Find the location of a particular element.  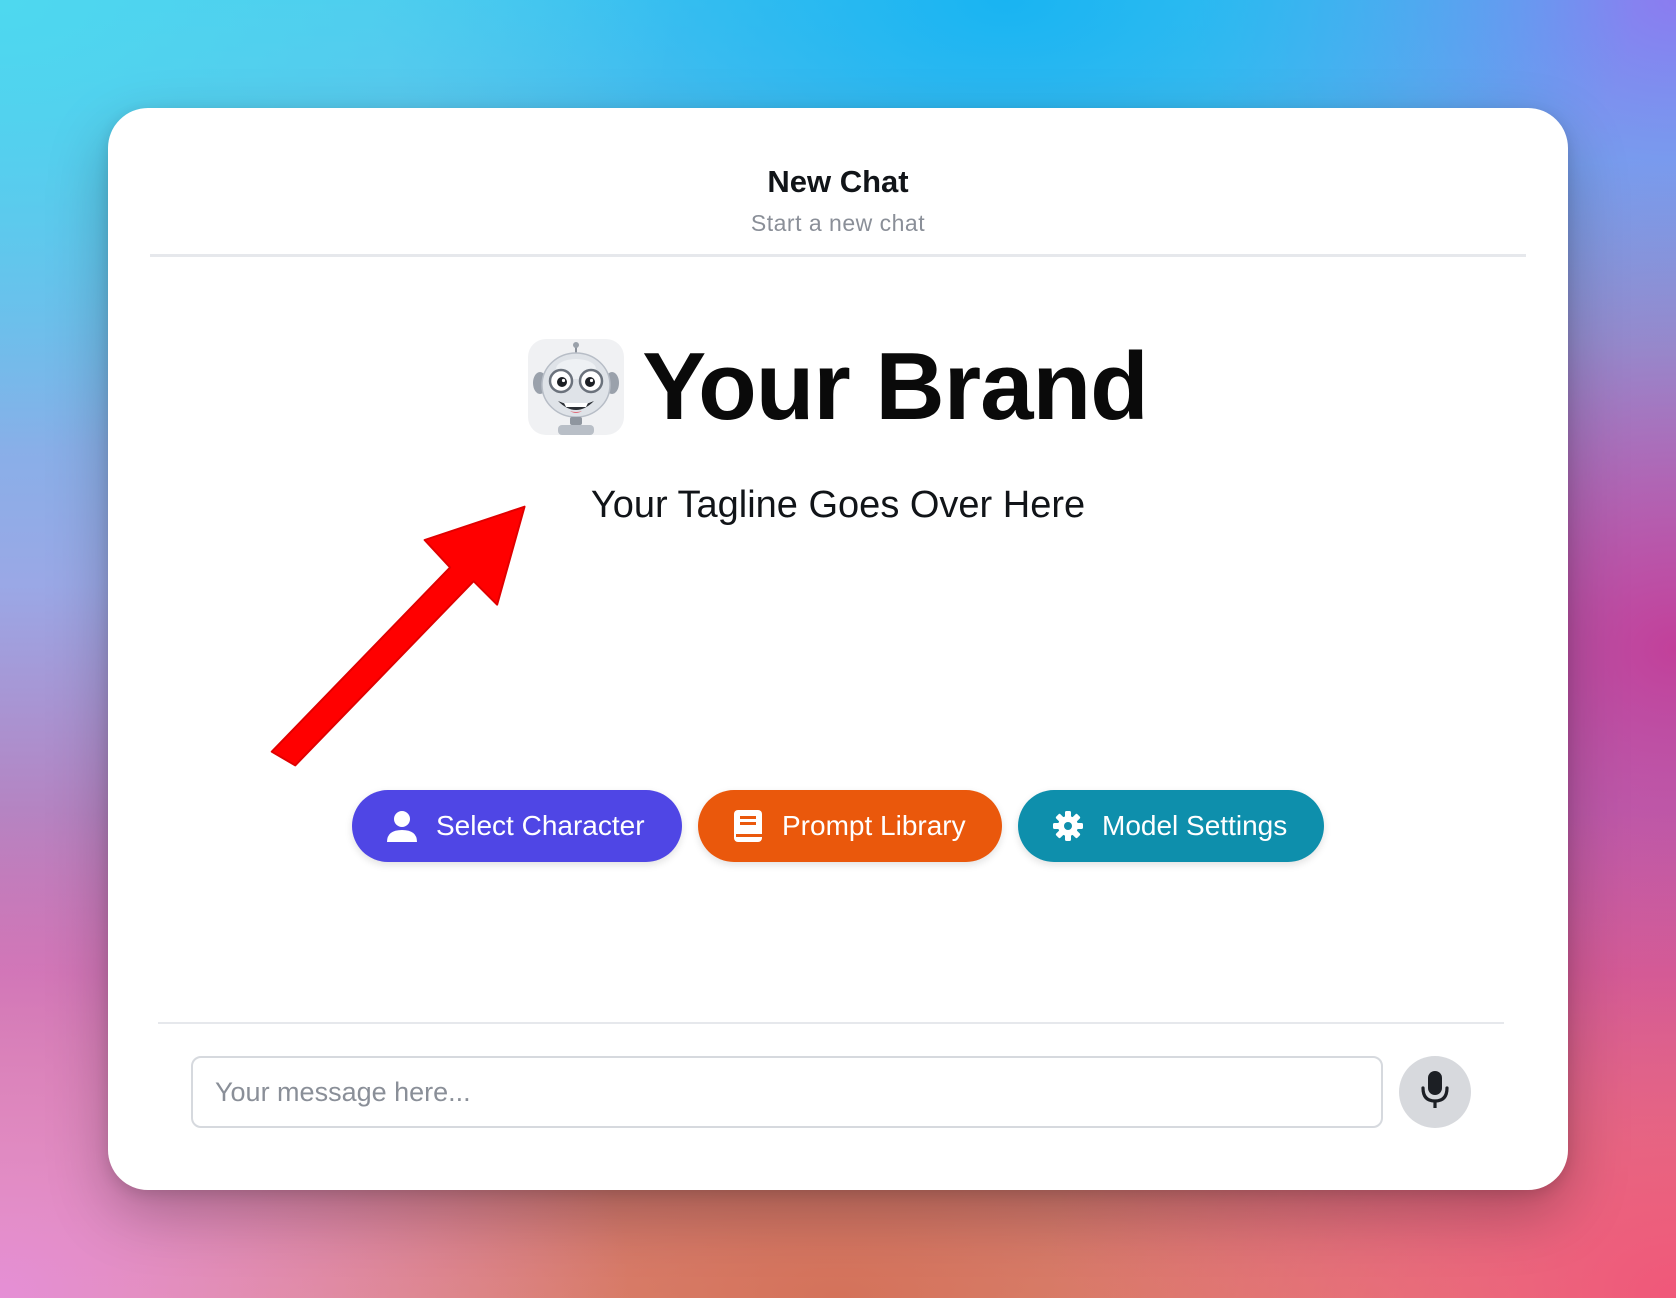

red-pointer-arrow is located at coordinates (399, 646).